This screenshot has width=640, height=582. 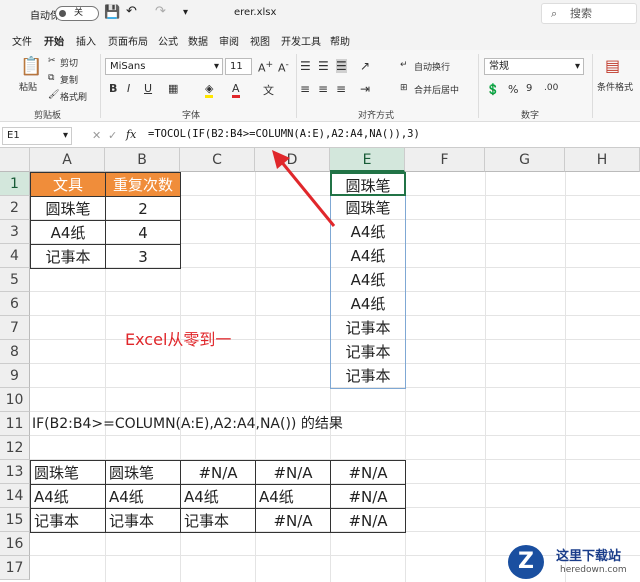 What do you see at coordinates (612, 65) in the screenshot?
I see `conditional-format-icon: ▤` at bounding box center [612, 65].